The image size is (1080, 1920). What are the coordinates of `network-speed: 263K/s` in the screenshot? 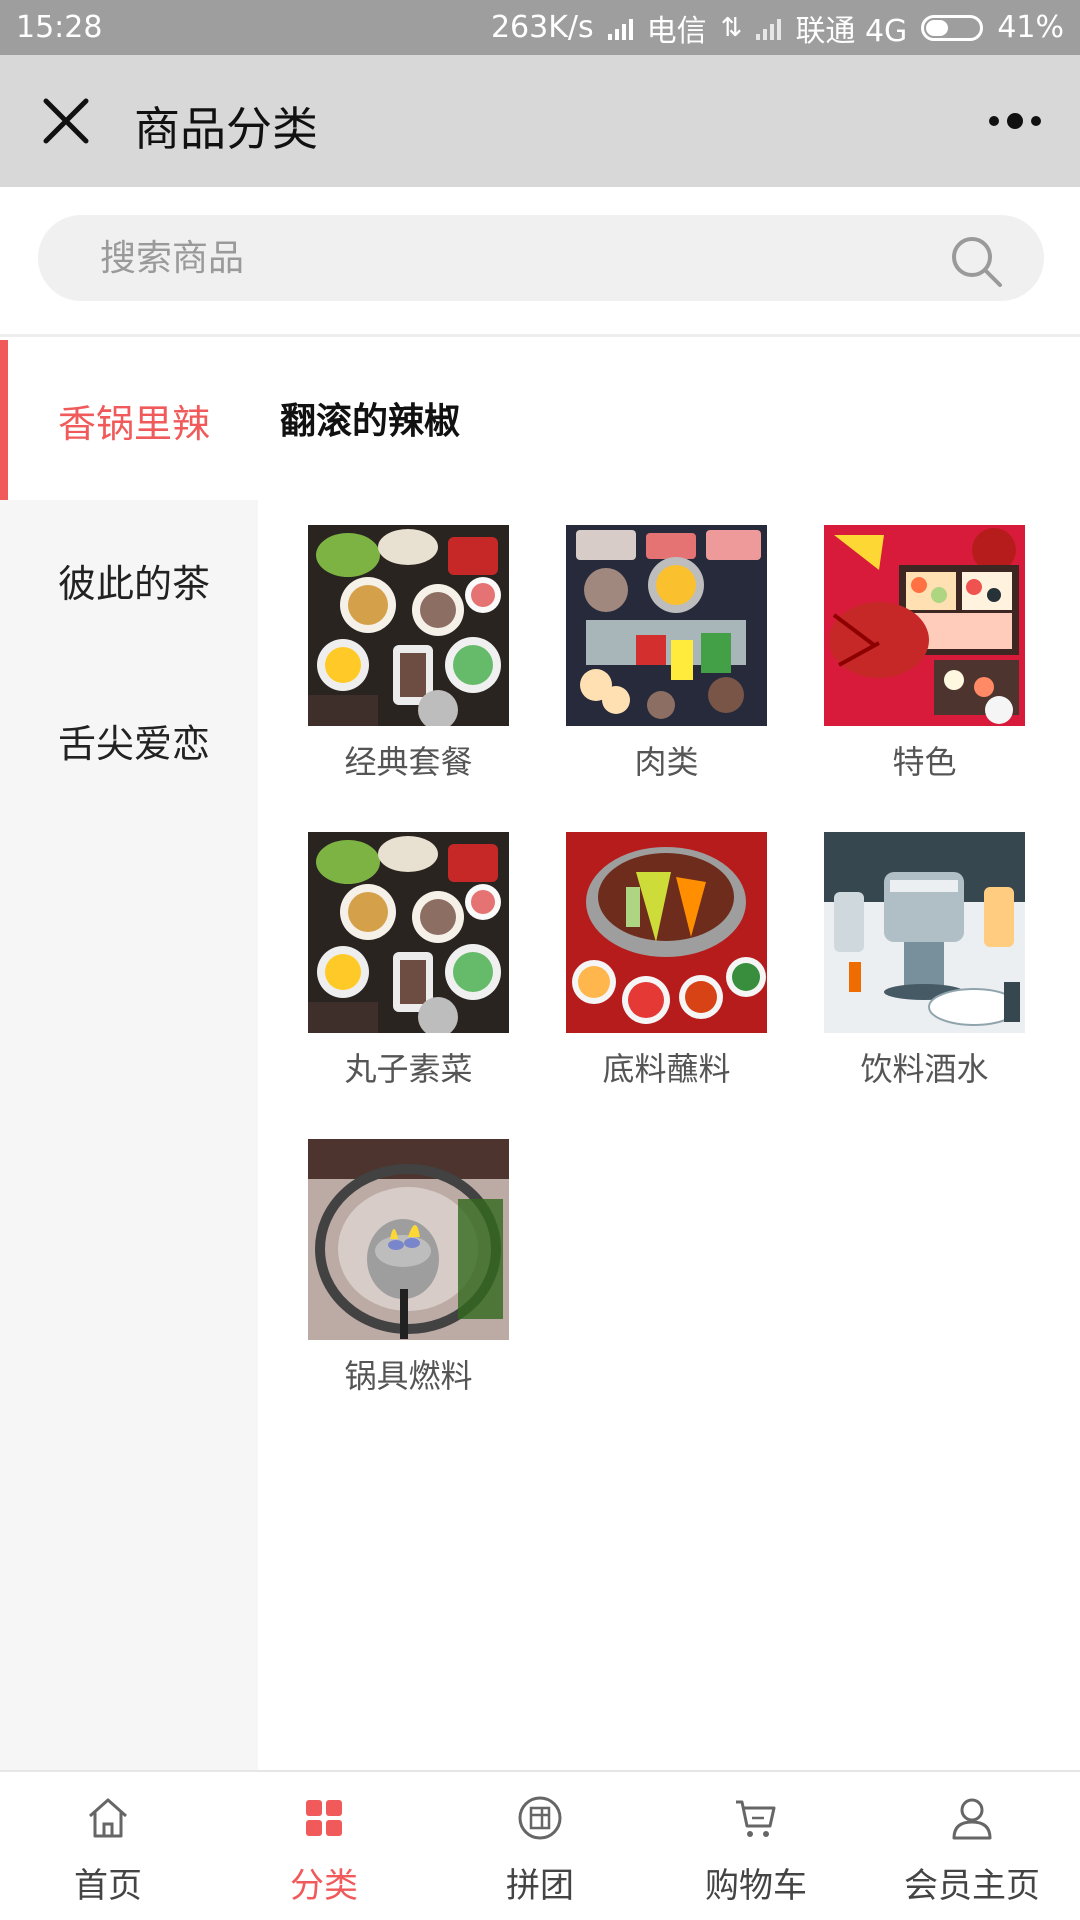 It's located at (542, 27).